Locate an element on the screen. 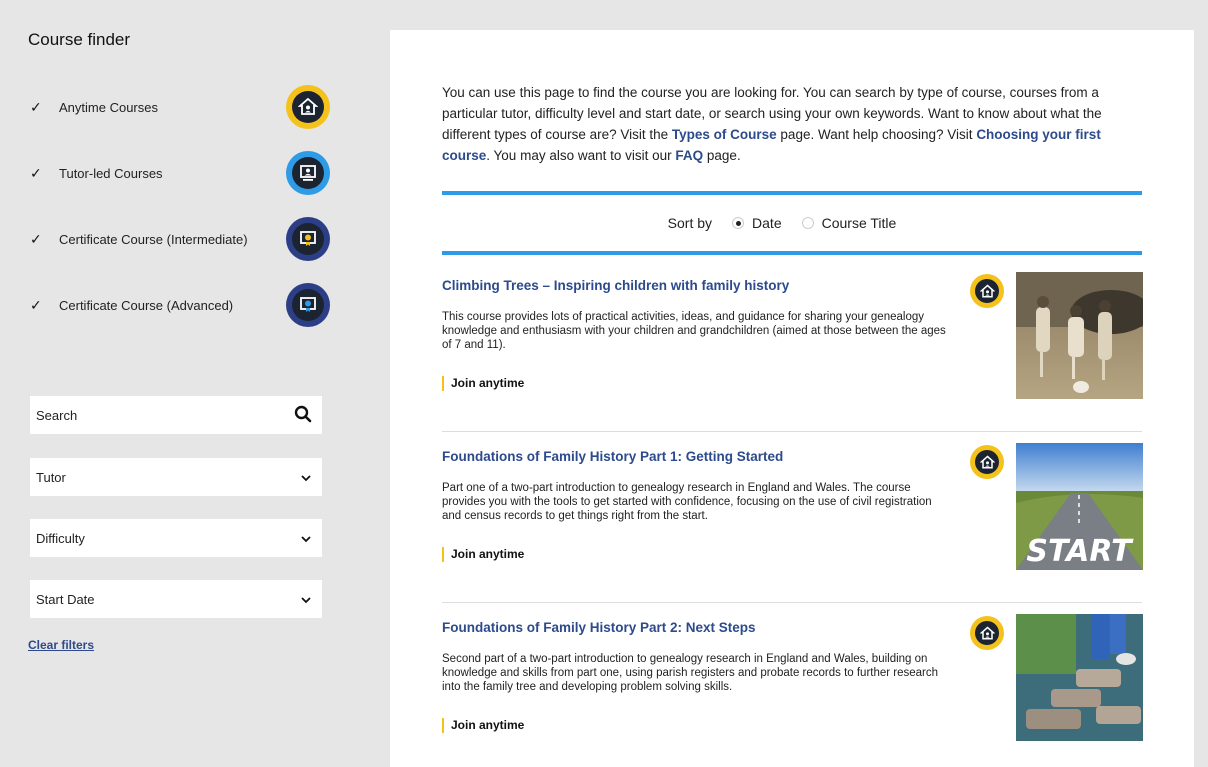 The height and width of the screenshot is (767, 1208). intro-text-part: page. Want help choosing? Visit is located at coordinates (876, 134).